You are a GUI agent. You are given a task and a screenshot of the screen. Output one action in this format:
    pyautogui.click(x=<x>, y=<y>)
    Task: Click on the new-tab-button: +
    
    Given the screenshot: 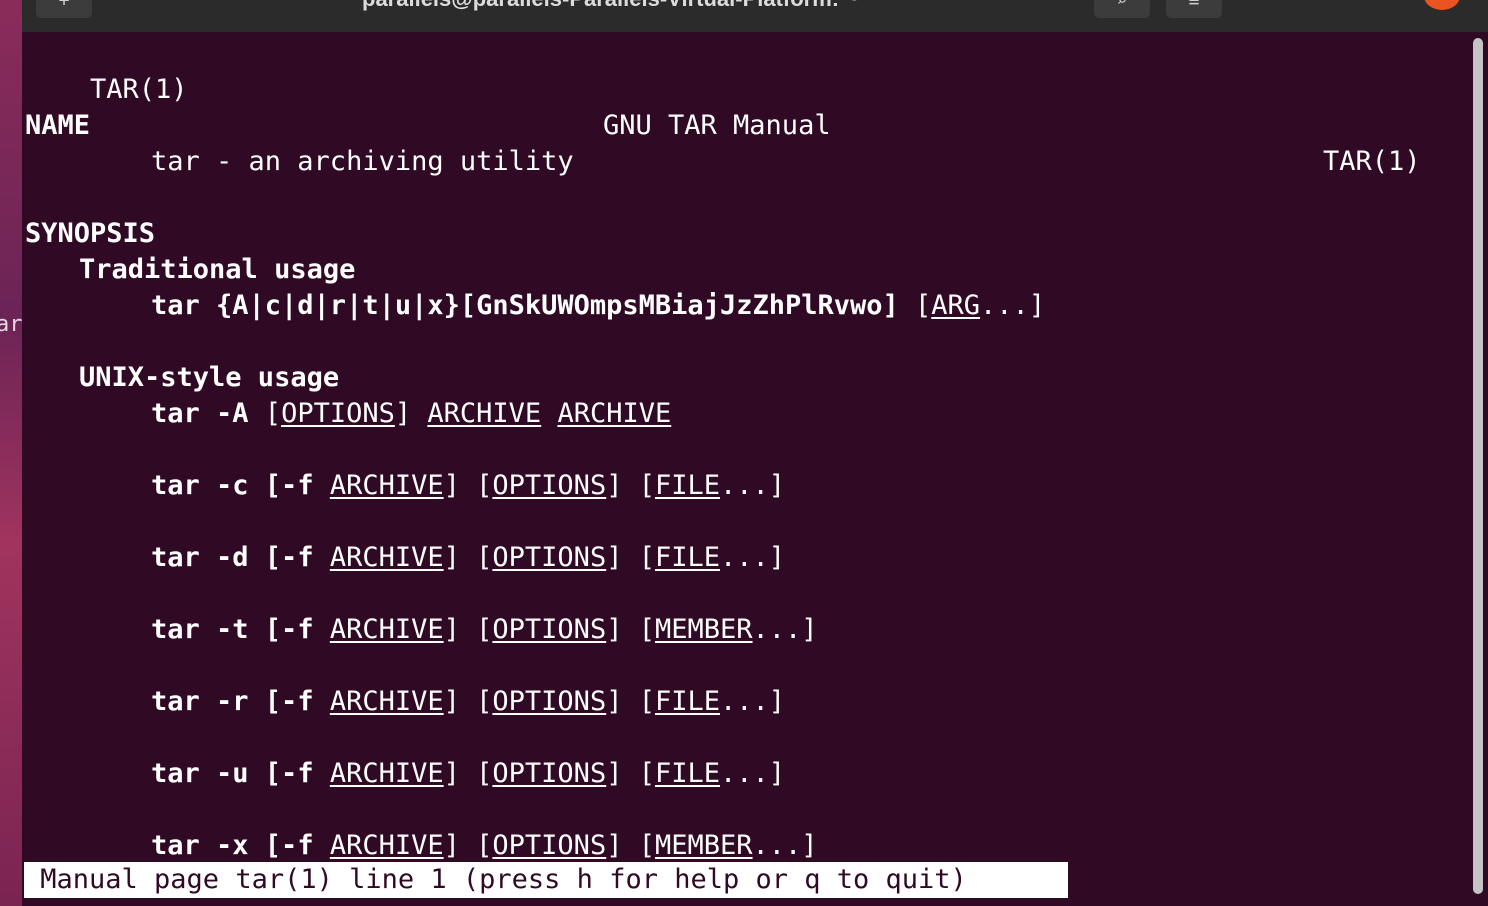 What is the action you would take?
    pyautogui.click(x=64, y=9)
    